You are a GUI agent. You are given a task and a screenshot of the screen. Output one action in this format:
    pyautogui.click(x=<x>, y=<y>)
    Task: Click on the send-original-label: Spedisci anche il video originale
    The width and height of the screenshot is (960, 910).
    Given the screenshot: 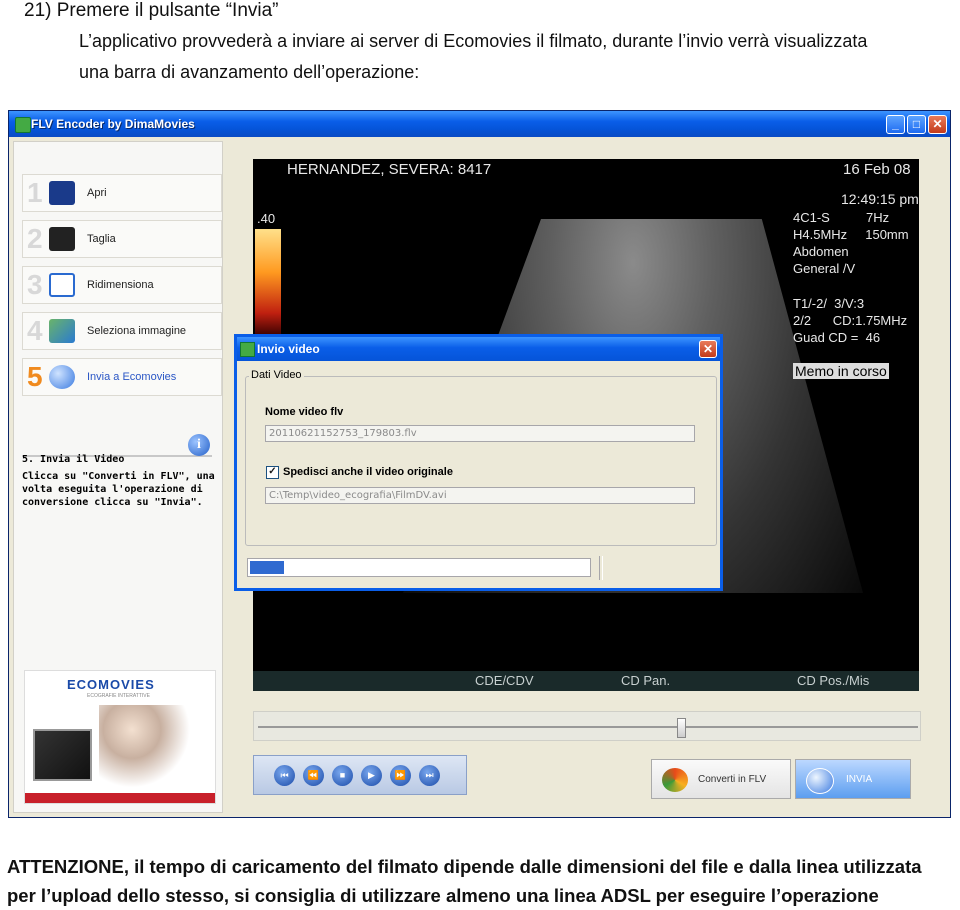 What is the action you would take?
    pyautogui.click(x=368, y=472)
    